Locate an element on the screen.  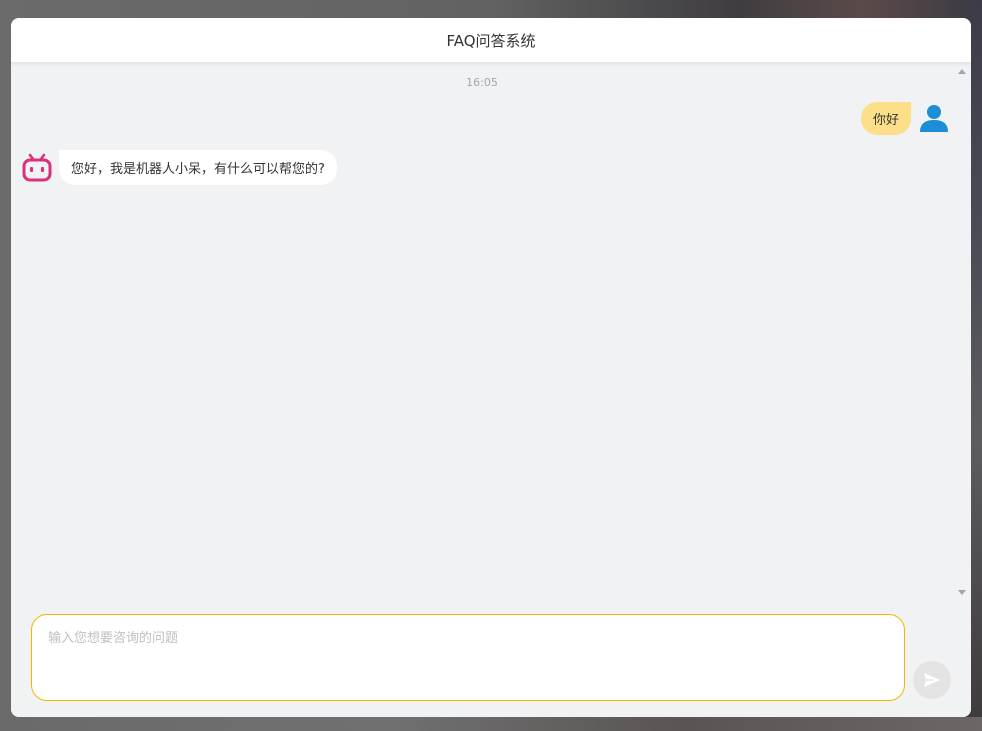
bot-message: 您好，我是机器人小呆，有什么可以帮您的? is located at coordinates (179, 167).